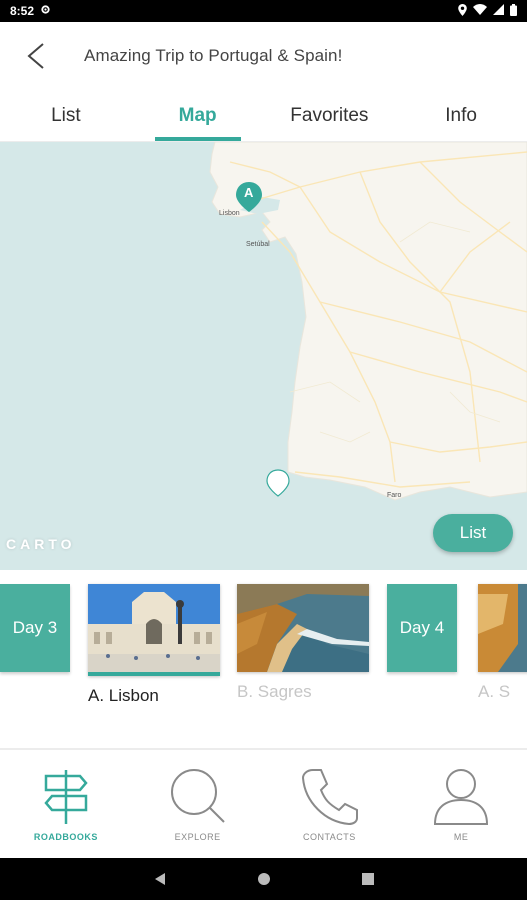 The height and width of the screenshot is (900, 527). I want to click on triangle-back-icon, so click(159, 879).